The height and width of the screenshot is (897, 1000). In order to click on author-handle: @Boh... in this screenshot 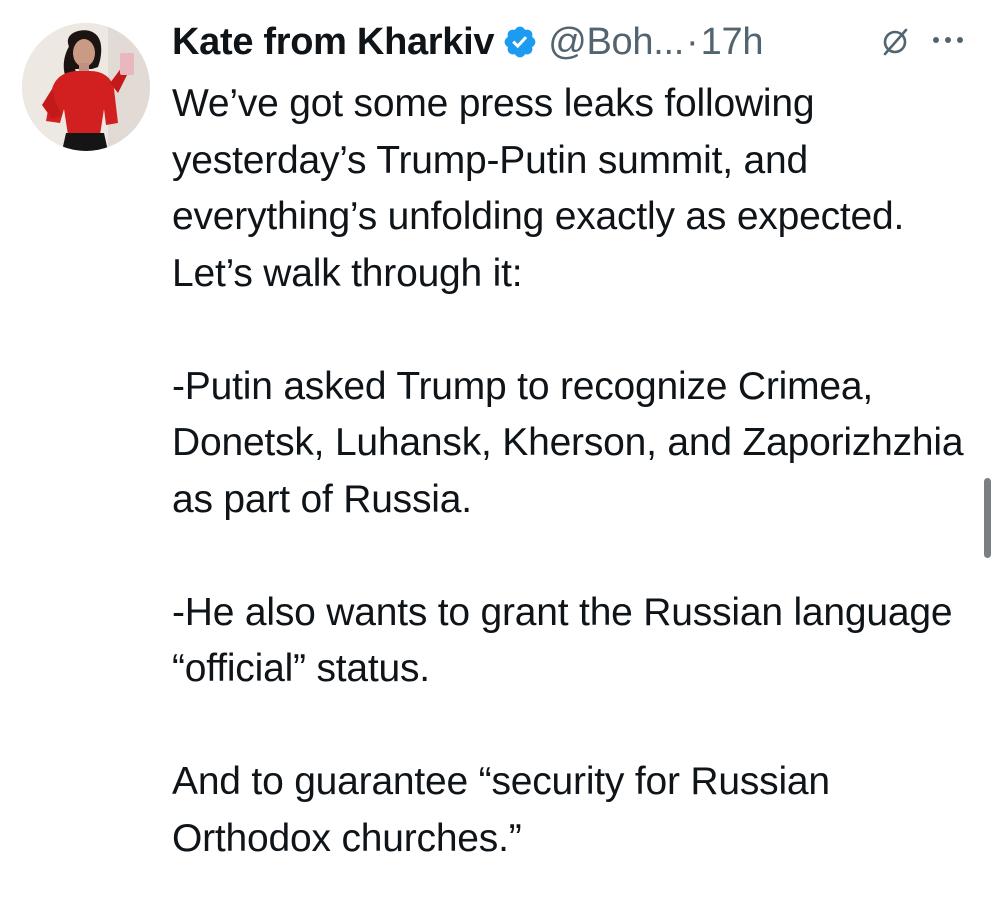, I will do `click(616, 42)`.